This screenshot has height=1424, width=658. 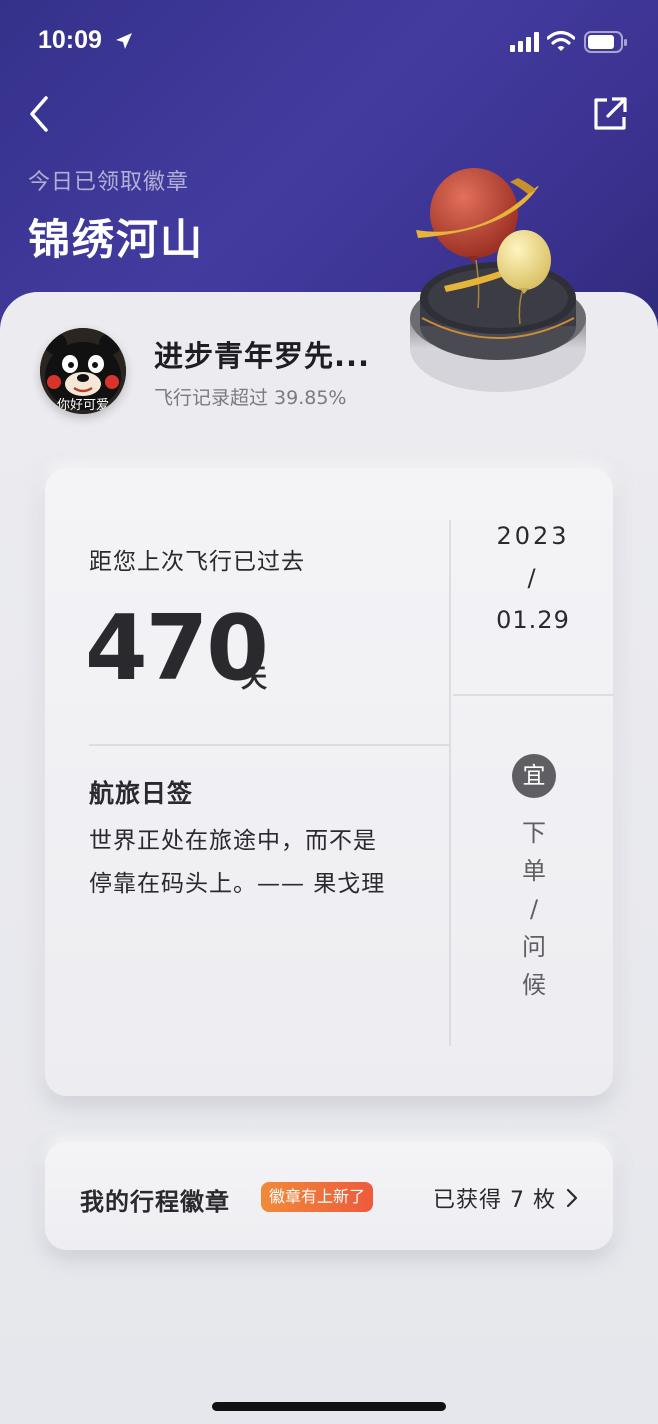 What do you see at coordinates (109, 182) in the screenshot?
I see `header-subtitle: 今日已领取徽章` at bounding box center [109, 182].